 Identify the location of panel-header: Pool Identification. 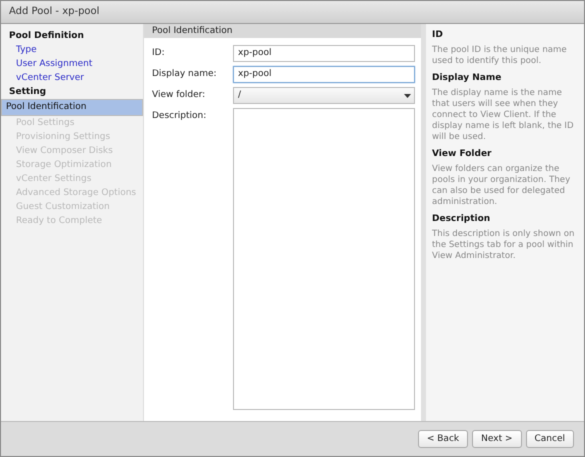
(282, 31).